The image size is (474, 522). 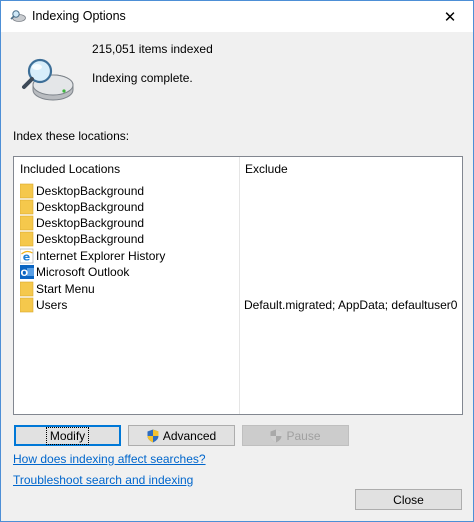 I want to click on close-icon: ✕, so click(x=450, y=17).